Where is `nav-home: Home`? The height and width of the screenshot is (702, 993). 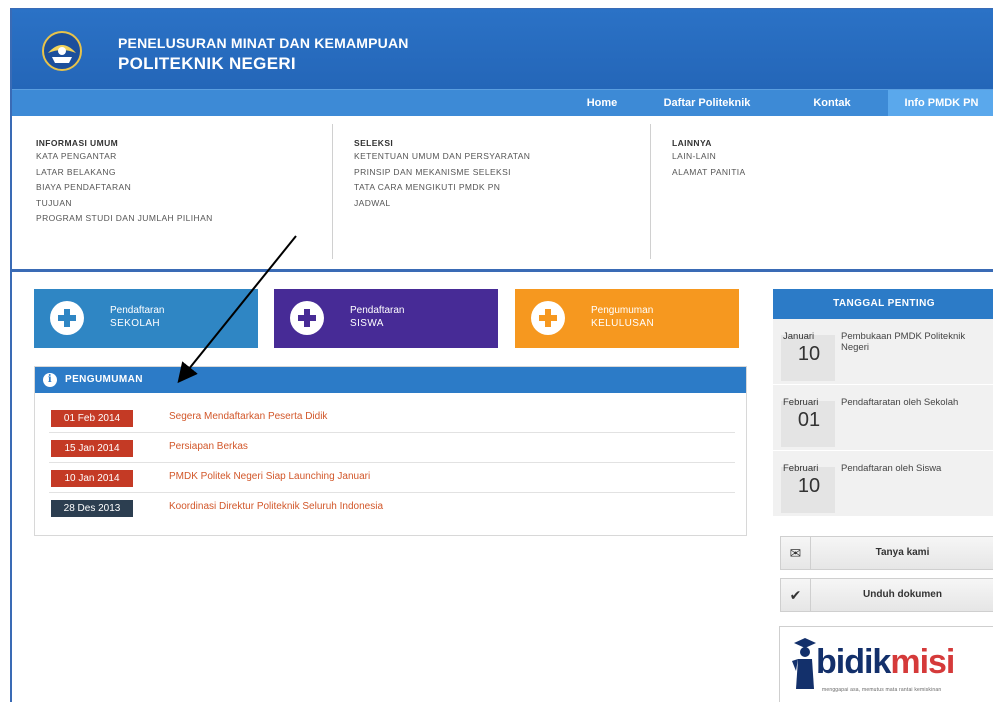
nav-home: Home is located at coordinates (602, 103).